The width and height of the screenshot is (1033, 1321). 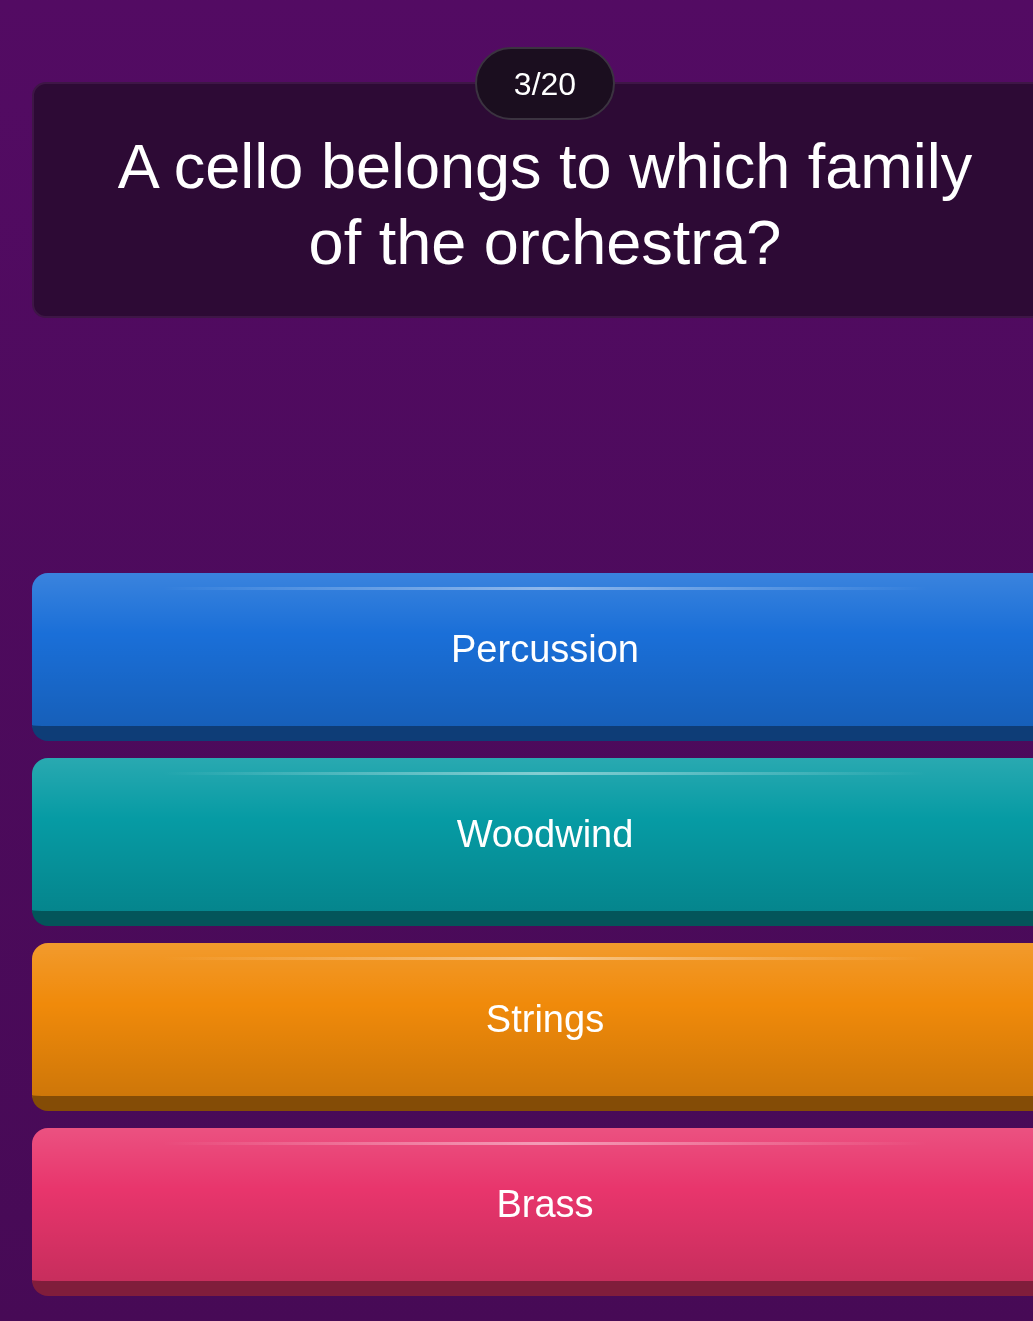 I want to click on answer-button: Strings, so click(x=532, y=1027).